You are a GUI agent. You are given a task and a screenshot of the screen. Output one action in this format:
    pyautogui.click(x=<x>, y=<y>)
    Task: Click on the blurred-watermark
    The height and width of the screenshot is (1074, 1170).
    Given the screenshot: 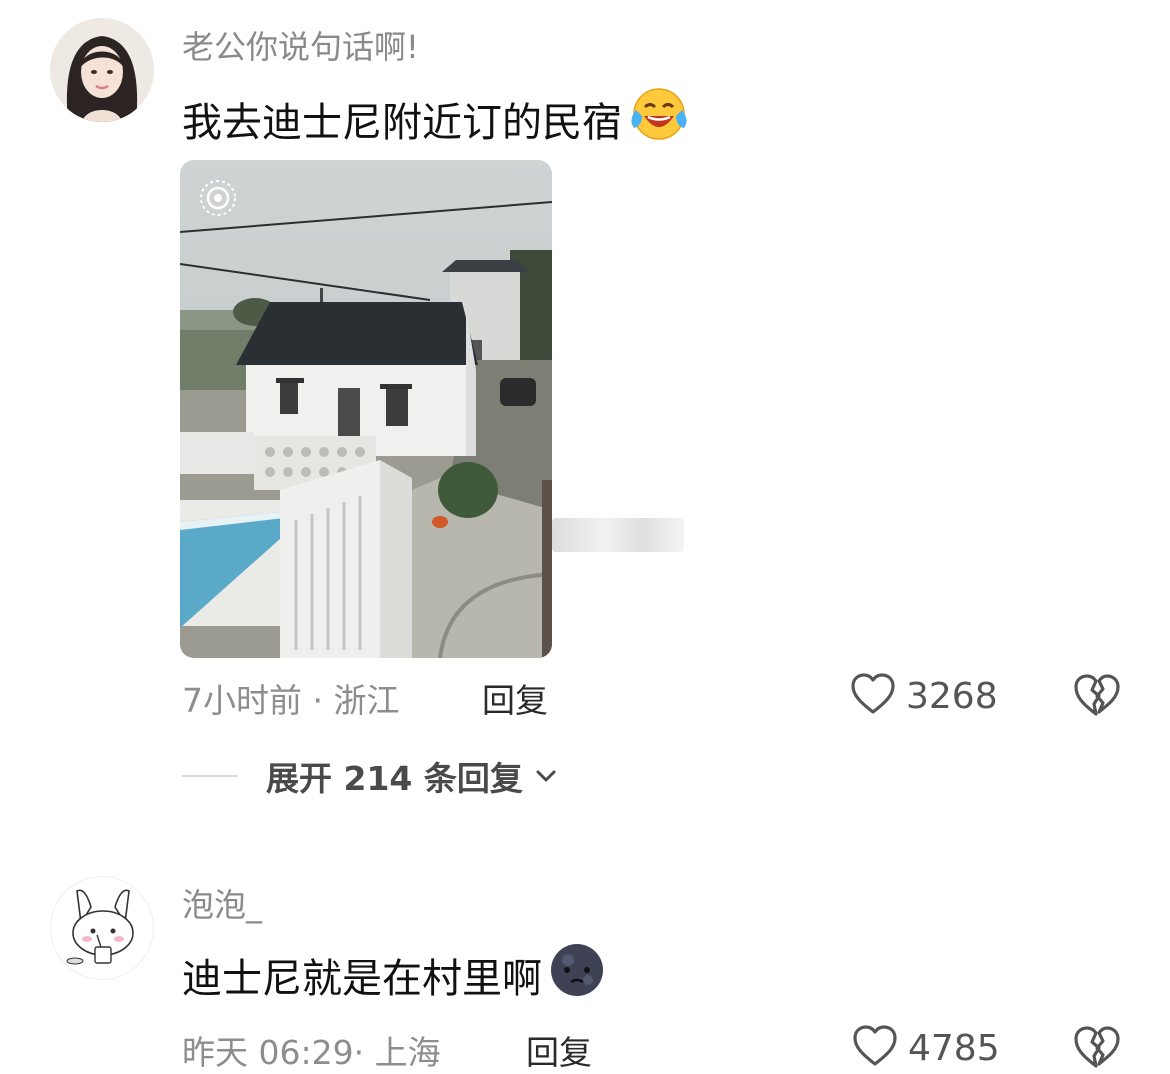 What is the action you would take?
    pyautogui.click(x=618, y=535)
    